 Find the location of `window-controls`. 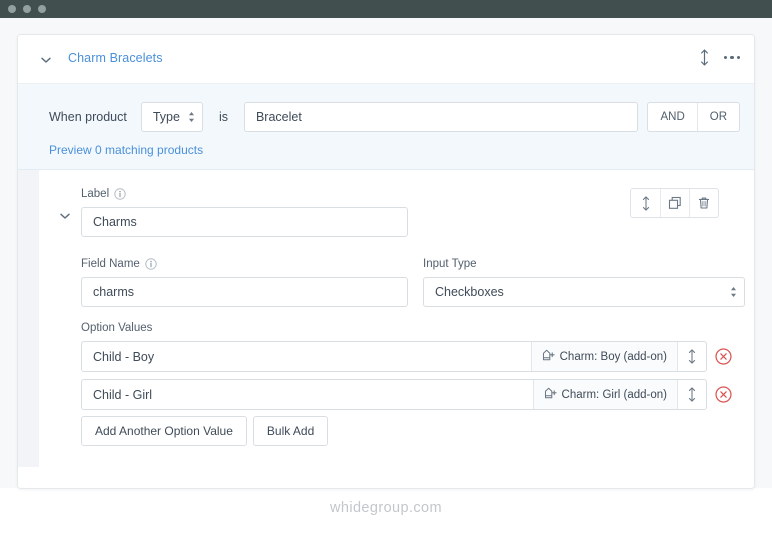

window-controls is located at coordinates (27, 9).